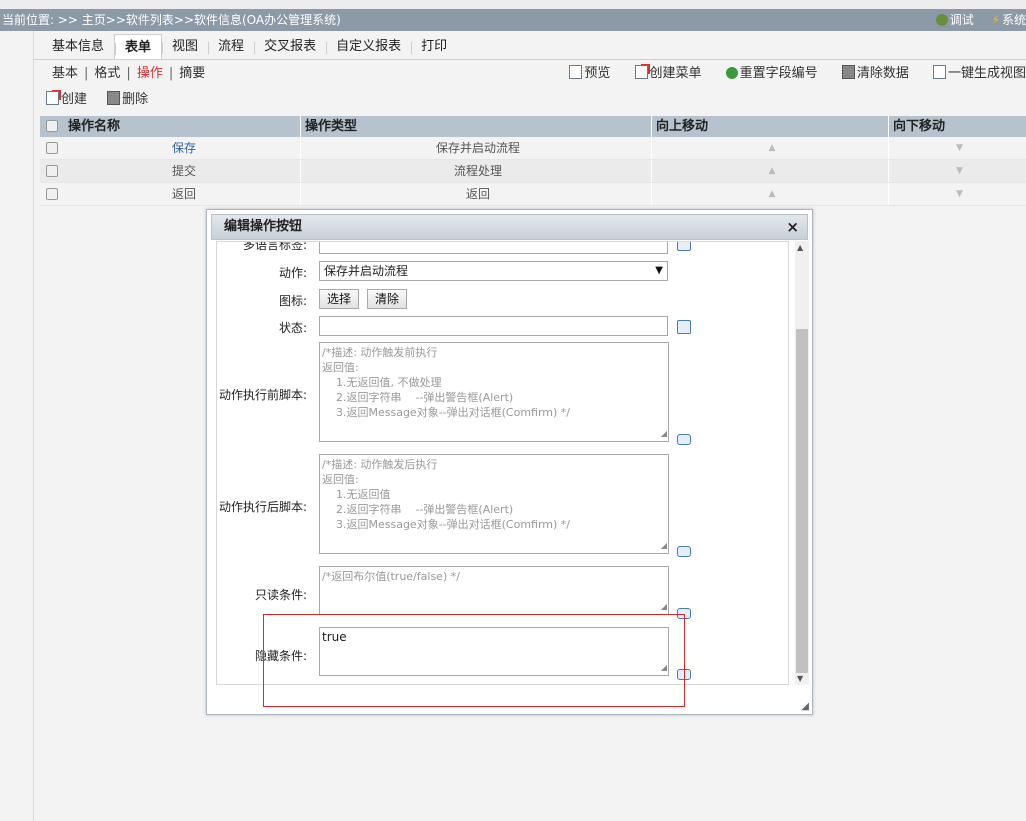  What do you see at coordinates (493, 271) in the screenshot?
I see `action-select: 保存并启动流程 ▼` at bounding box center [493, 271].